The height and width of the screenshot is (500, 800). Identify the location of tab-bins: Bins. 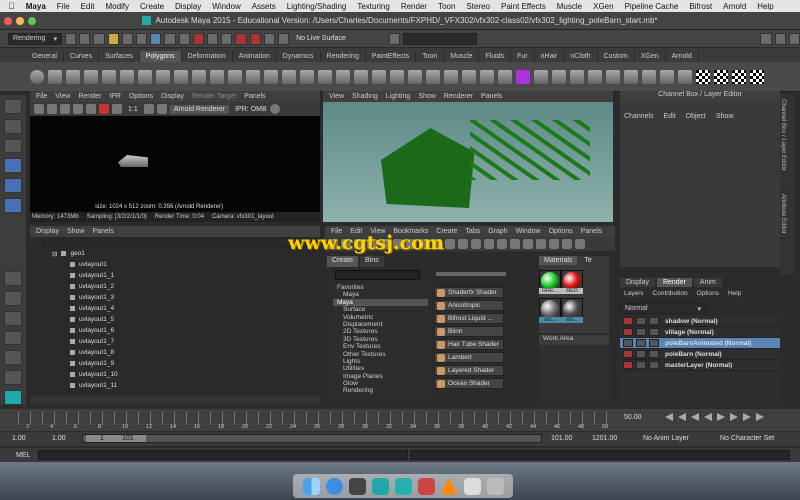
(372, 261).